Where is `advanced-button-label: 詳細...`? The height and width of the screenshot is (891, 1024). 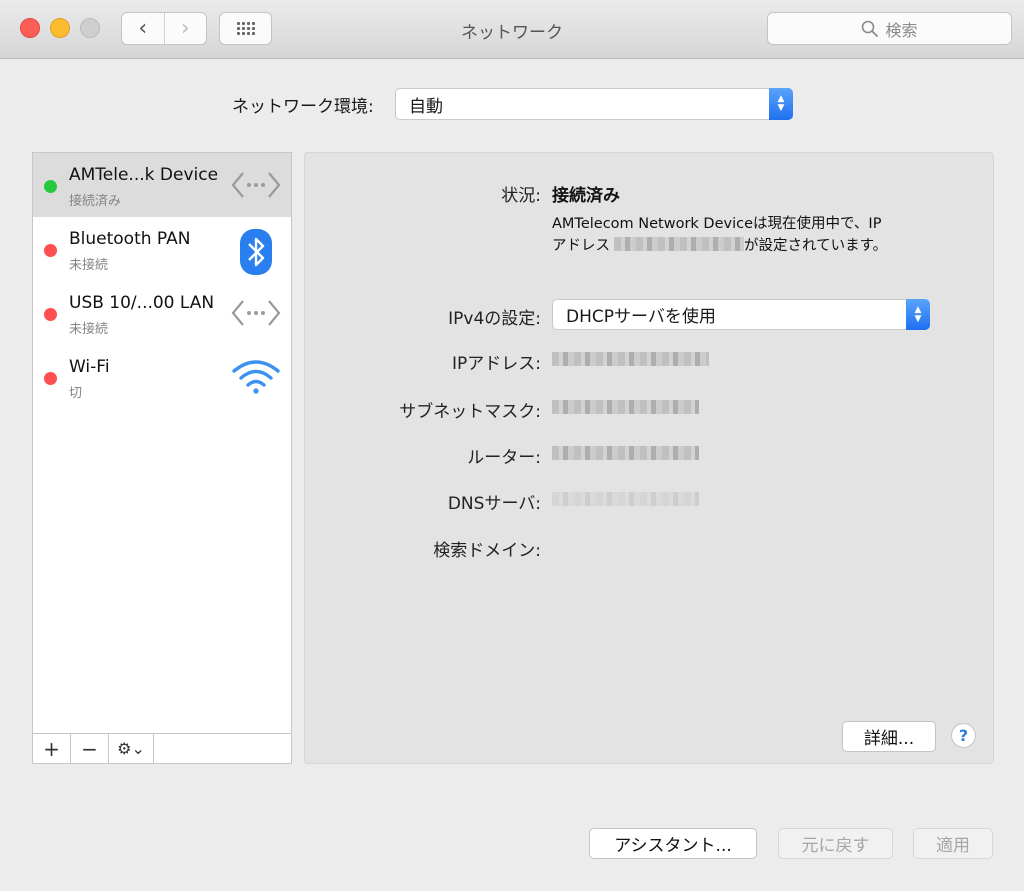 advanced-button-label: 詳細... is located at coordinates (889, 739).